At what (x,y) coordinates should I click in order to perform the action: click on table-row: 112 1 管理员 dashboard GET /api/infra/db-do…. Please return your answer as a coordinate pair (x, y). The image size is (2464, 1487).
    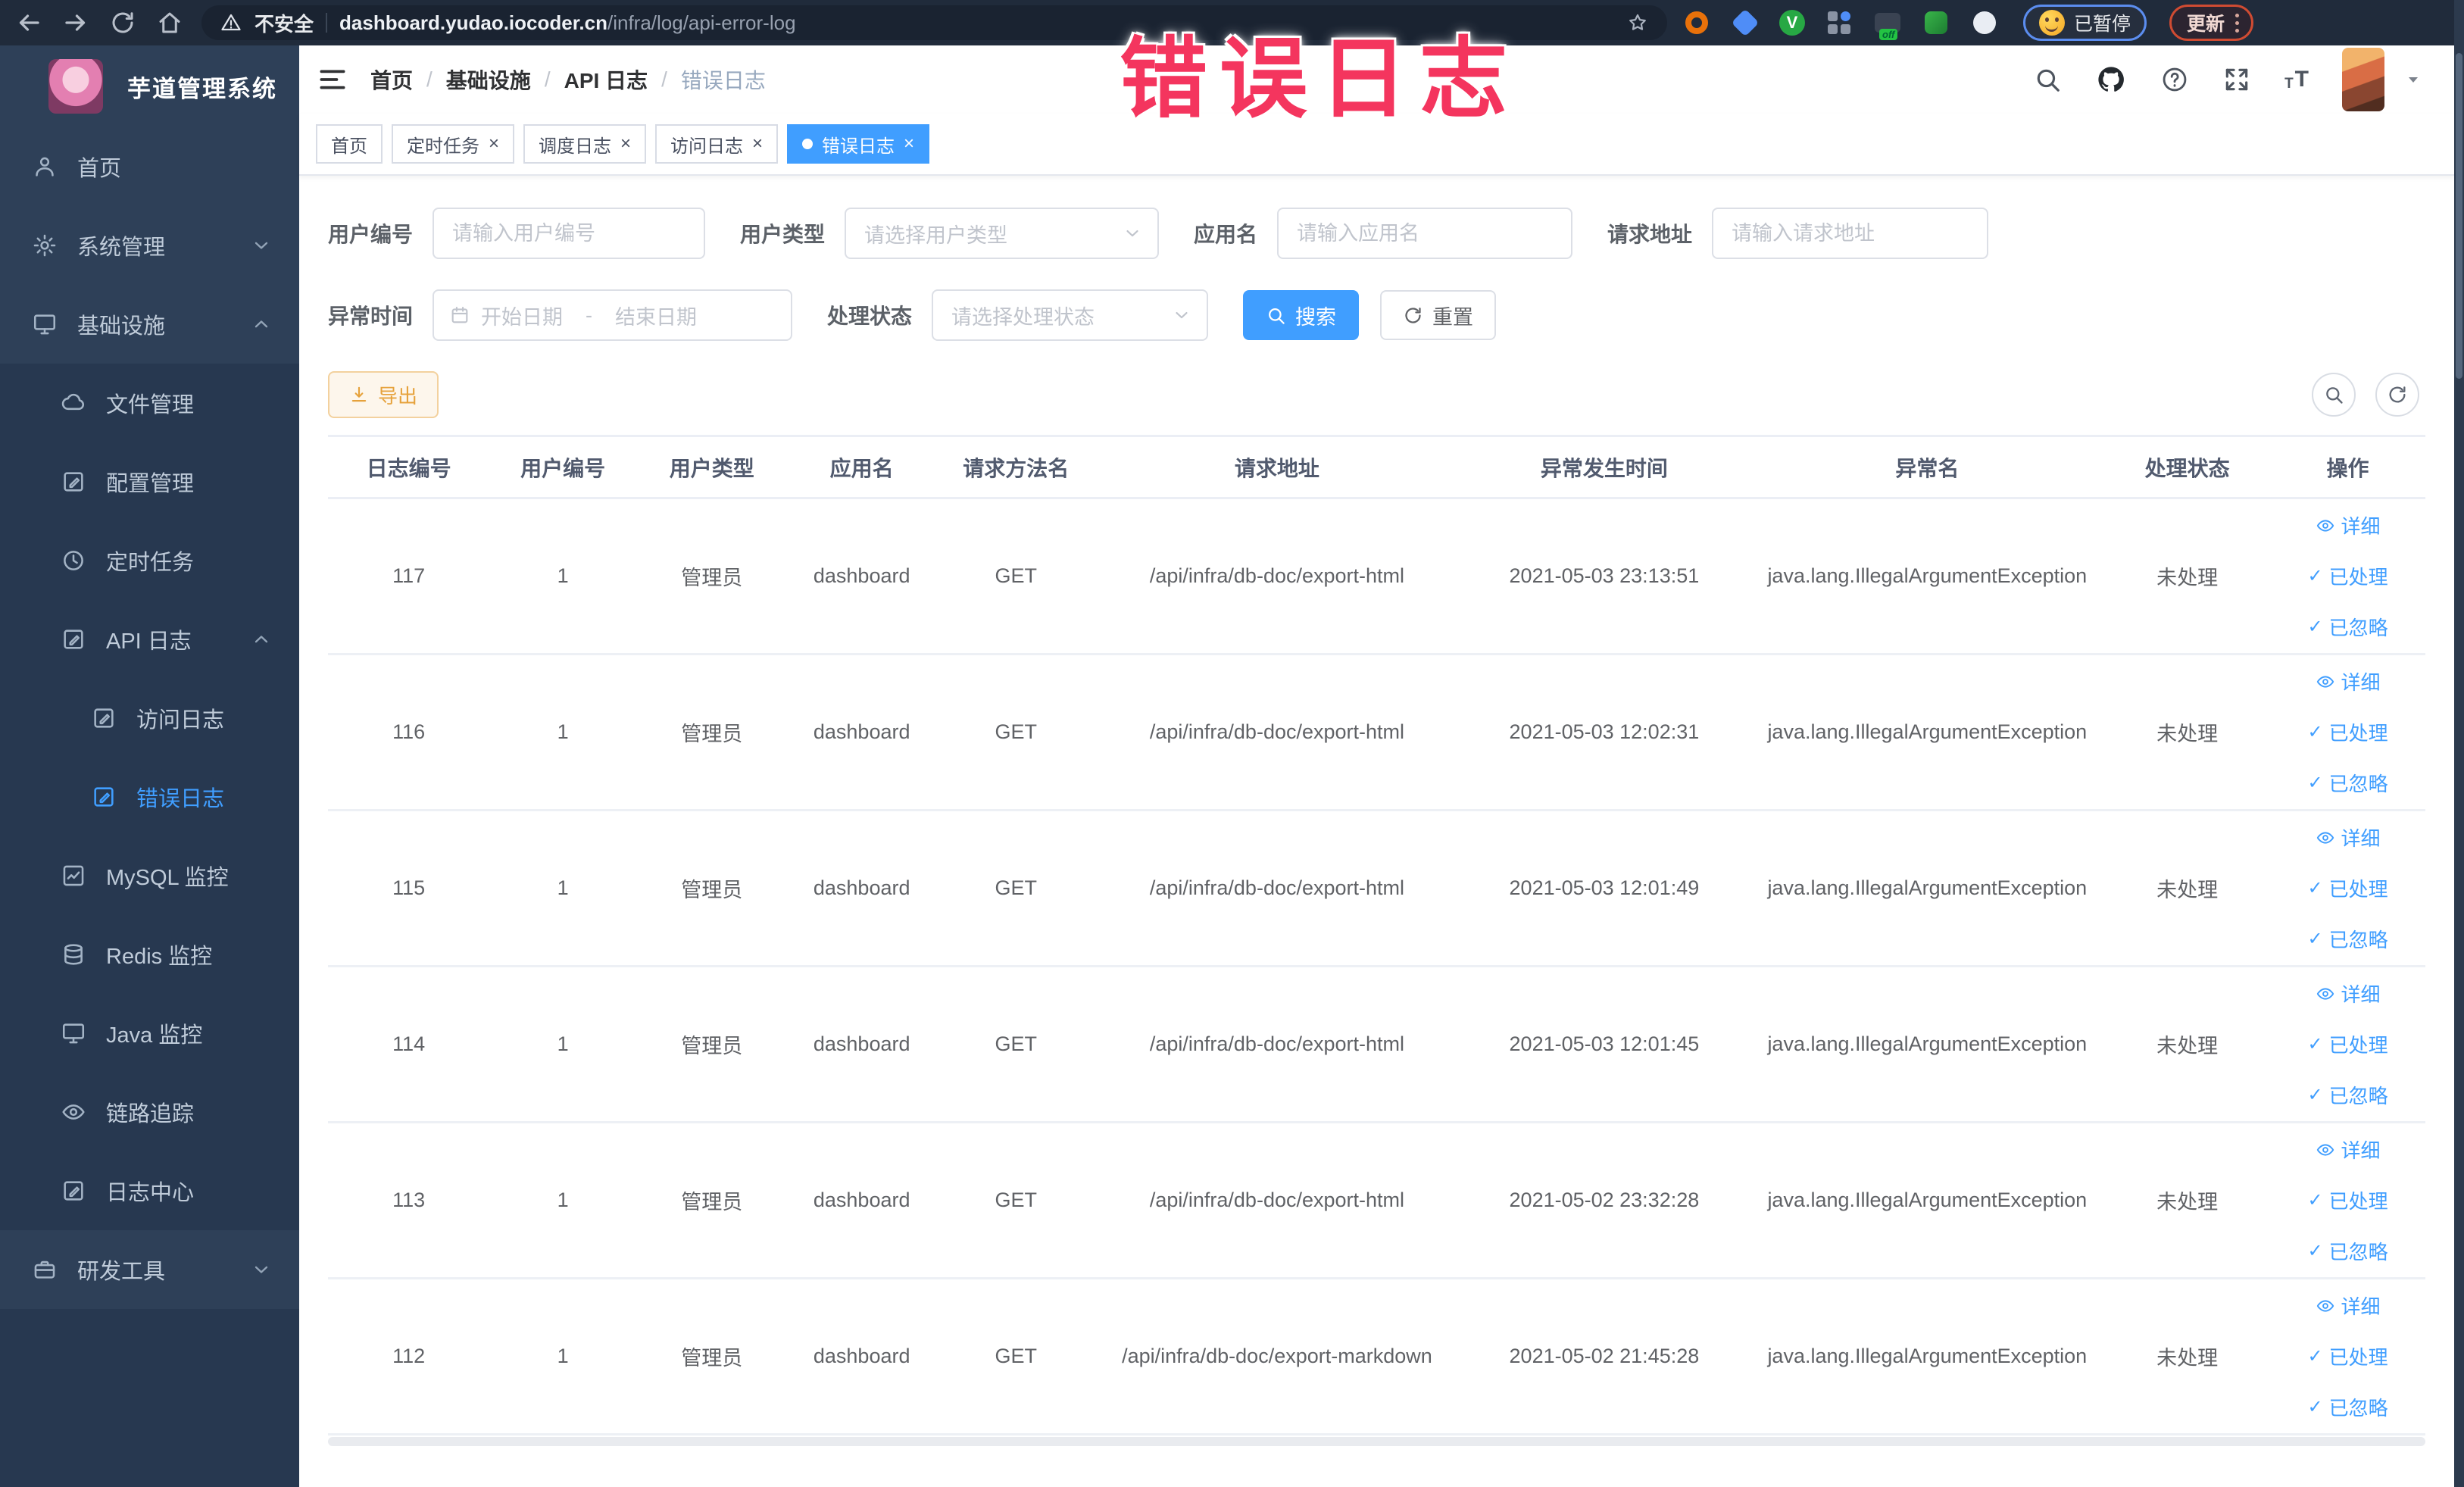
    Looking at the image, I should click on (1376, 1356).